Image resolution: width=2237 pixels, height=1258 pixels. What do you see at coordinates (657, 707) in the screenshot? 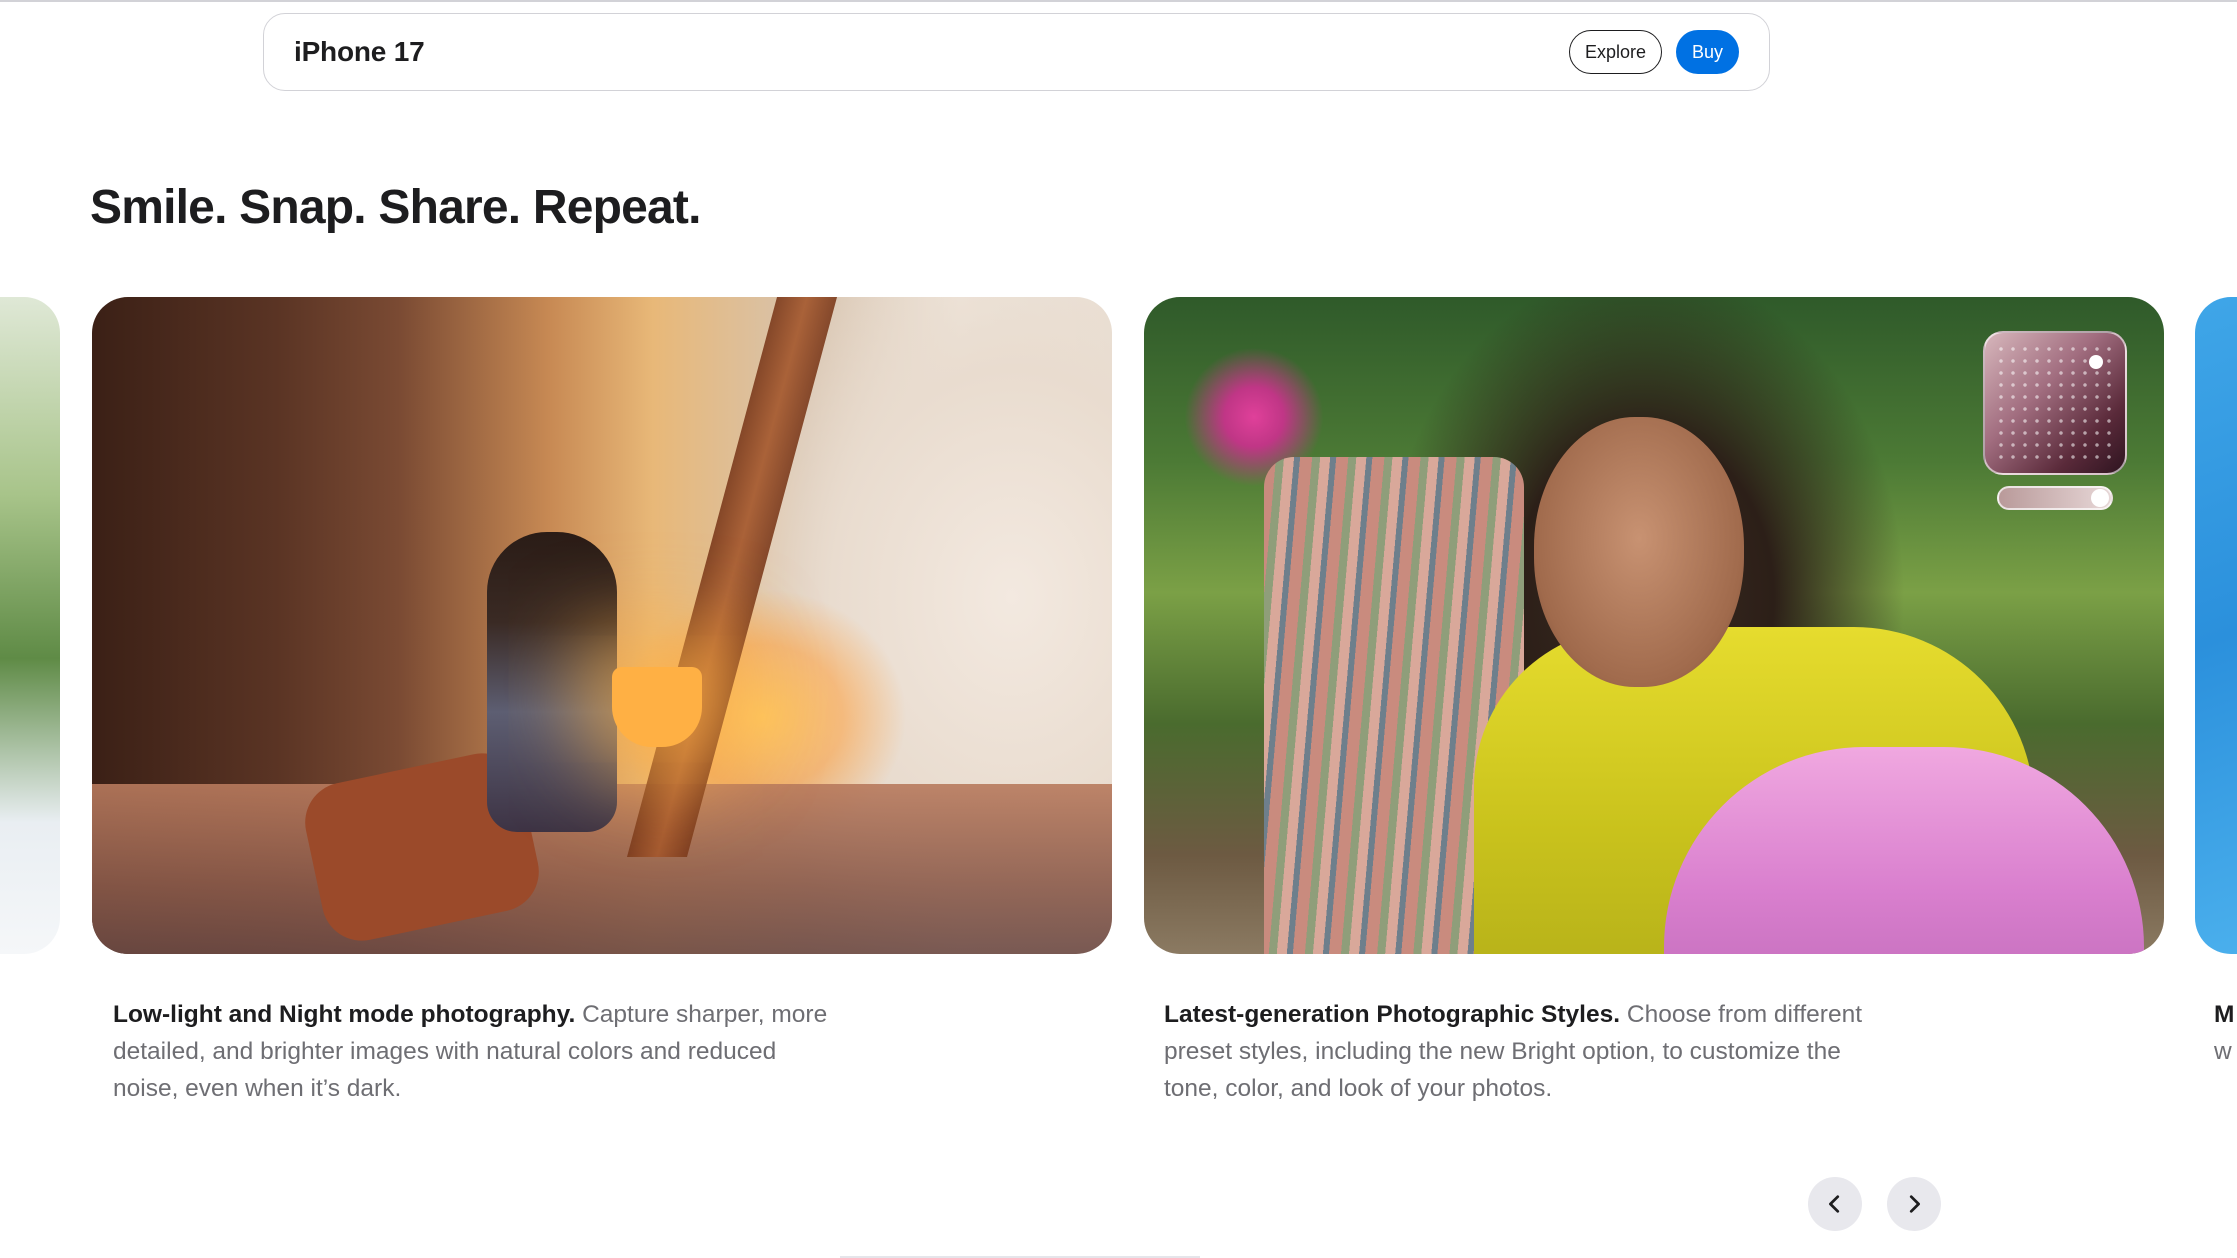
I see `glowing-lamp` at bounding box center [657, 707].